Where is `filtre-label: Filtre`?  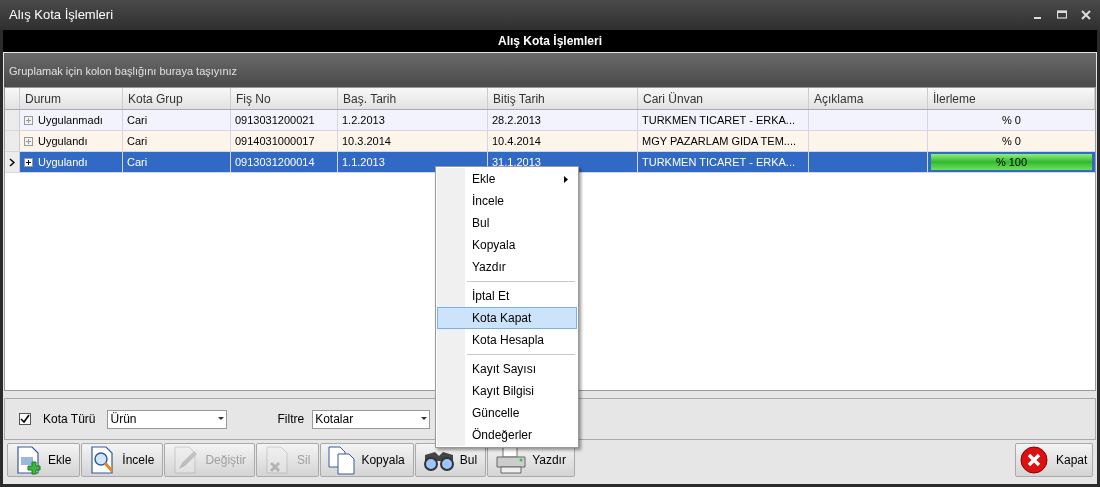 filtre-label: Filtre is located at coordinates (291, 419).